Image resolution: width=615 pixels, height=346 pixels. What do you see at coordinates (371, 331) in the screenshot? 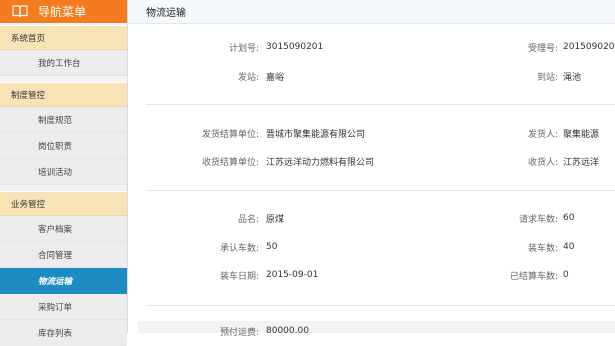
I see `freight-row: 预付运费: 80000.00` at bounding box center [371, 331].